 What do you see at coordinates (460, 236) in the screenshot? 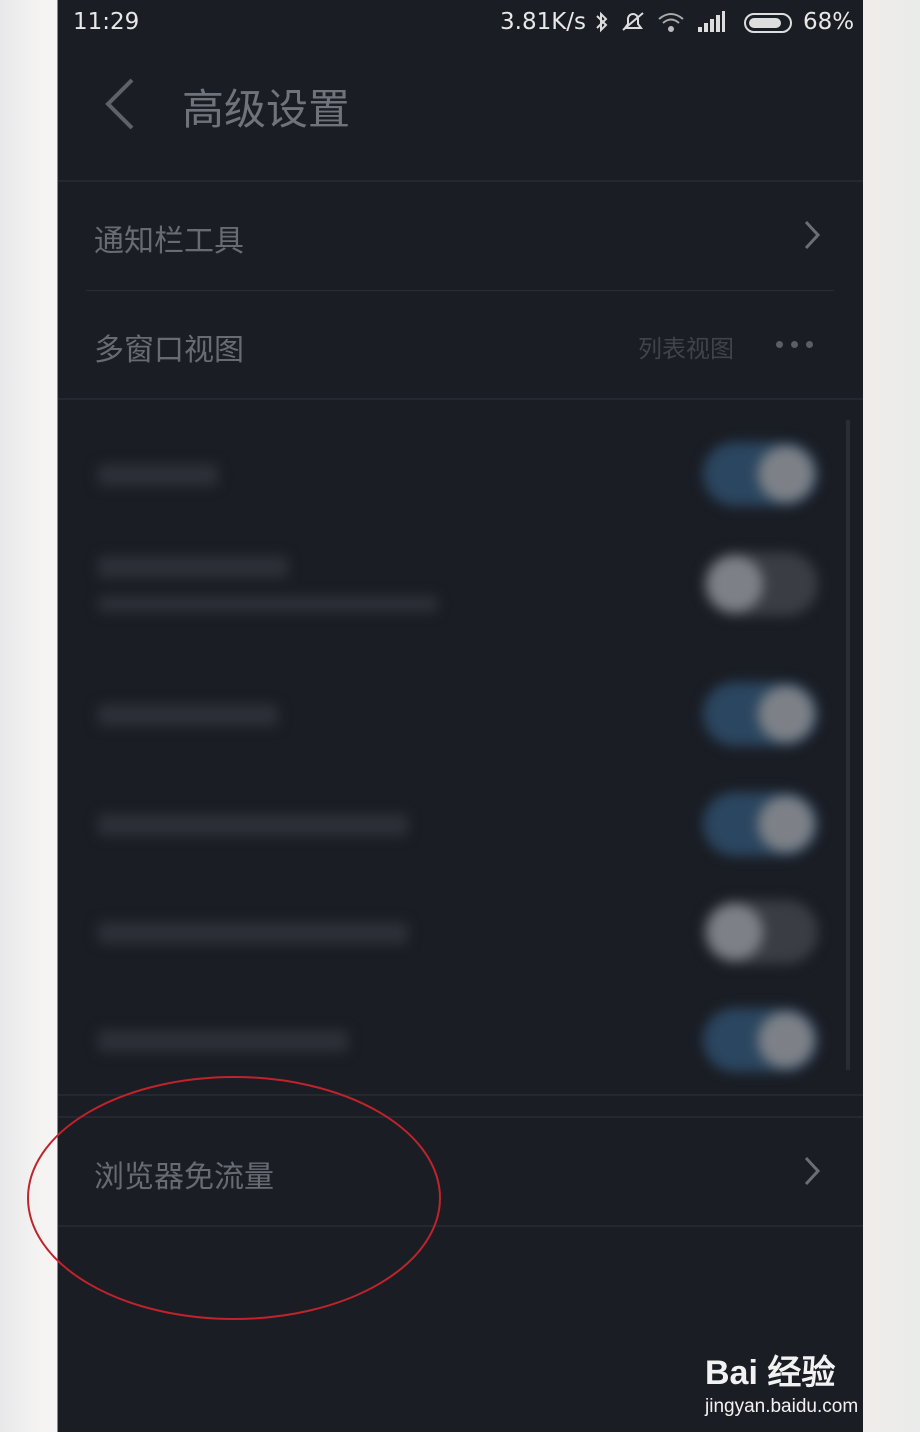
I see `setting-notification-tools: 通知栏工具` at bounding box center [460, 236].